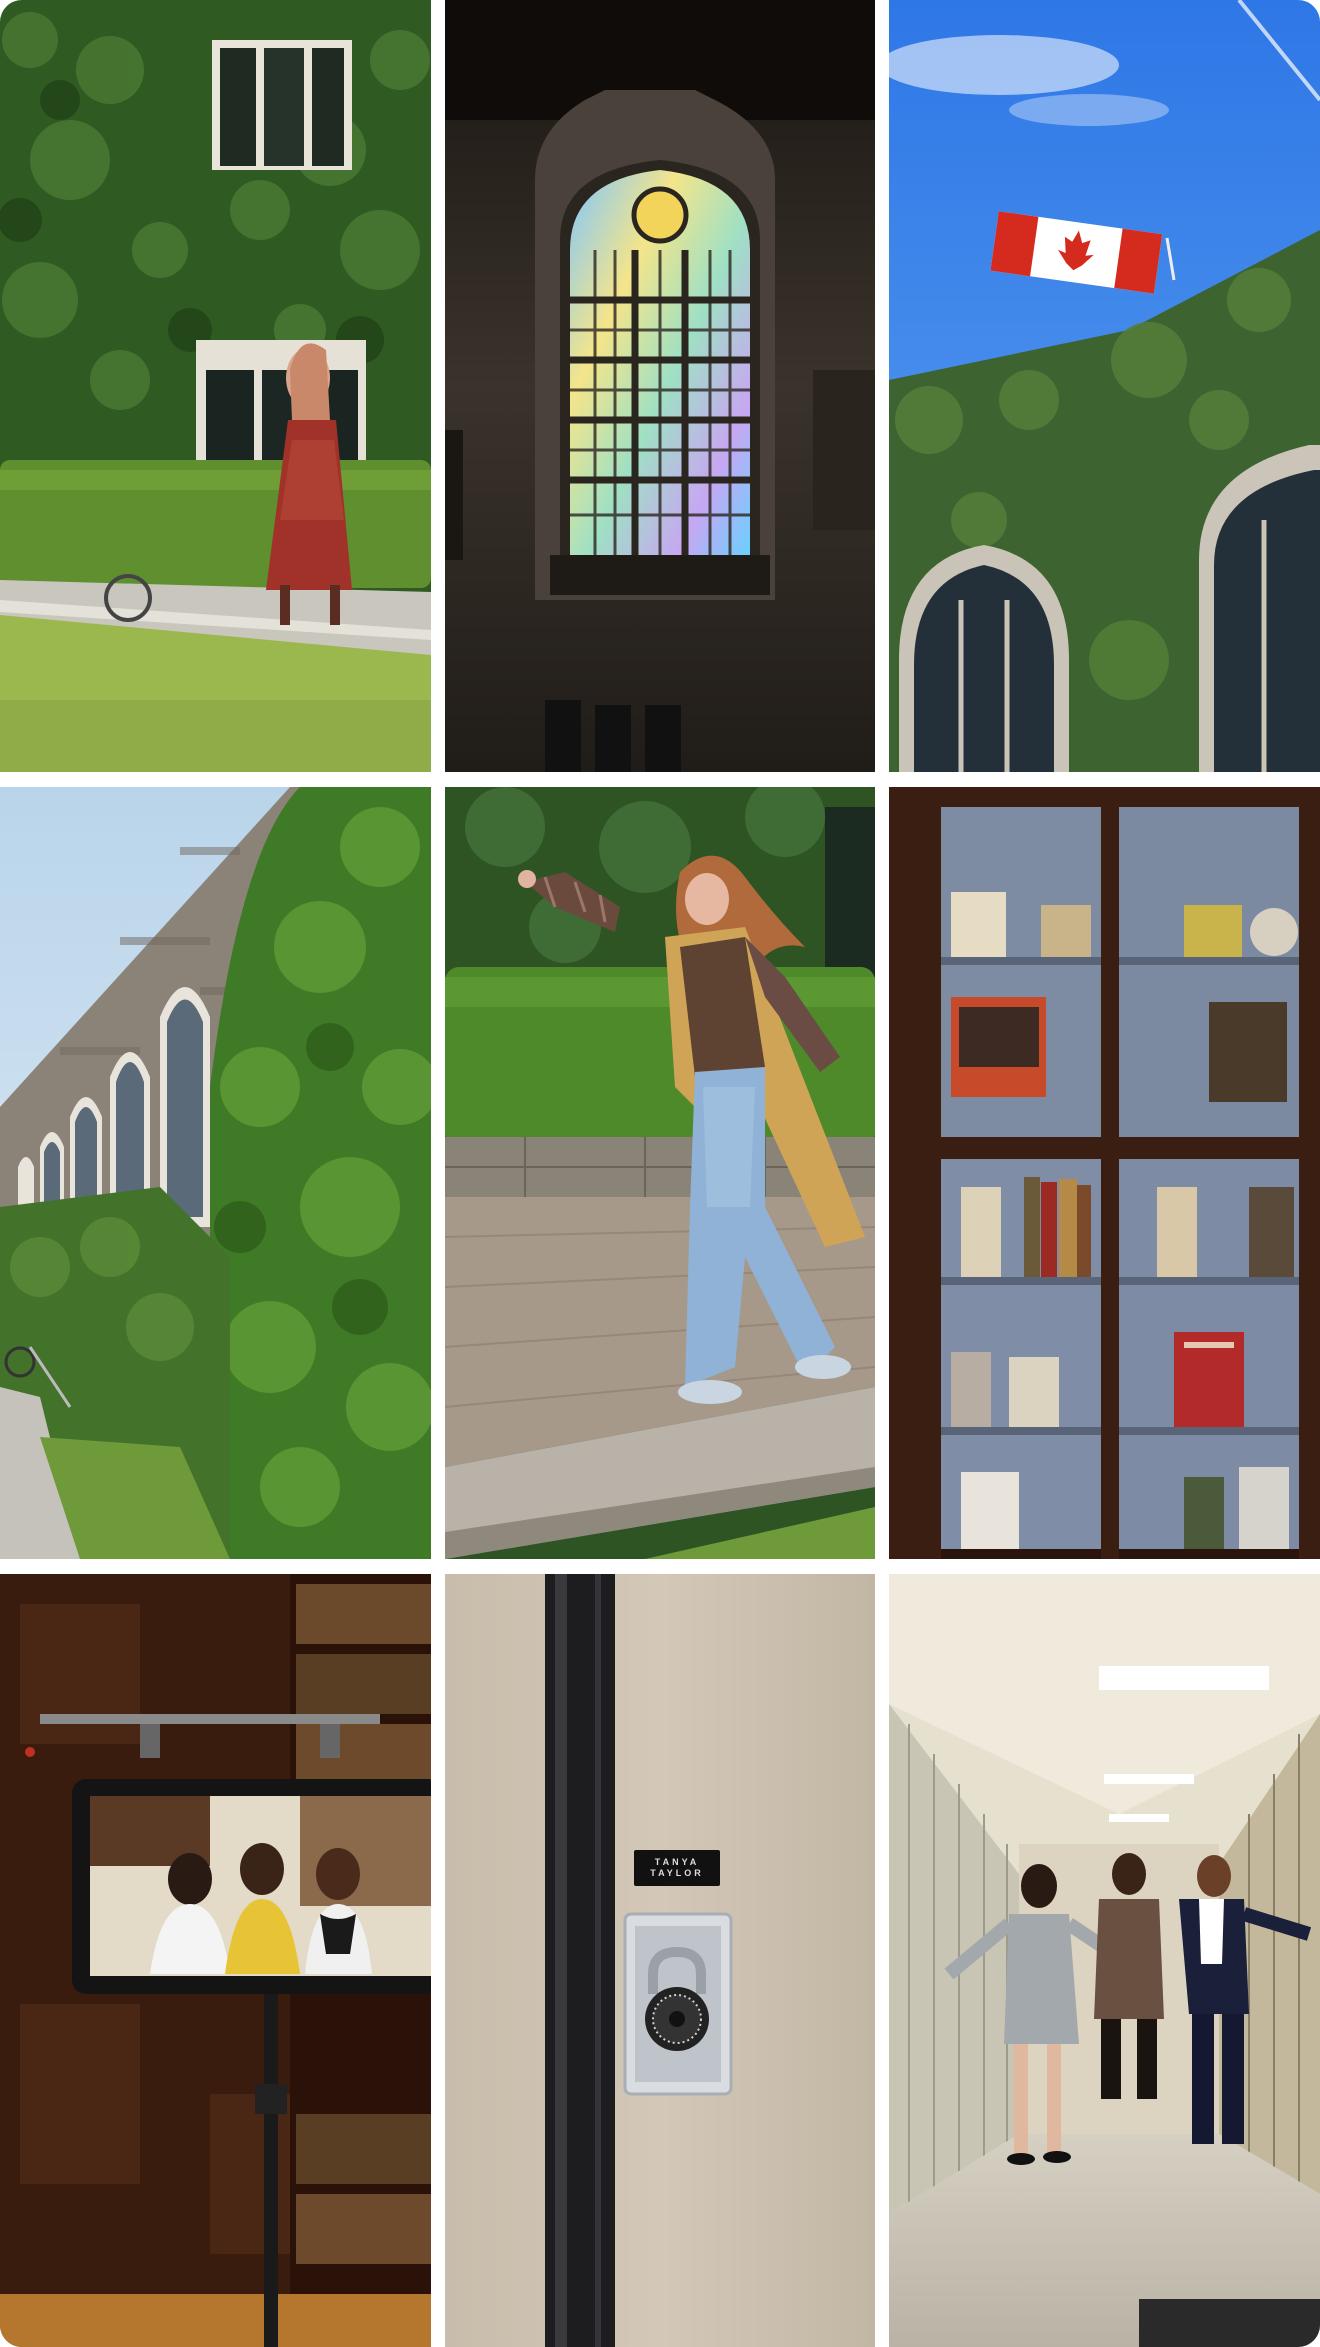 The width and height of the screenshot is (1320, 2347). I want to click on ivy-building-image, so click(215, 386).